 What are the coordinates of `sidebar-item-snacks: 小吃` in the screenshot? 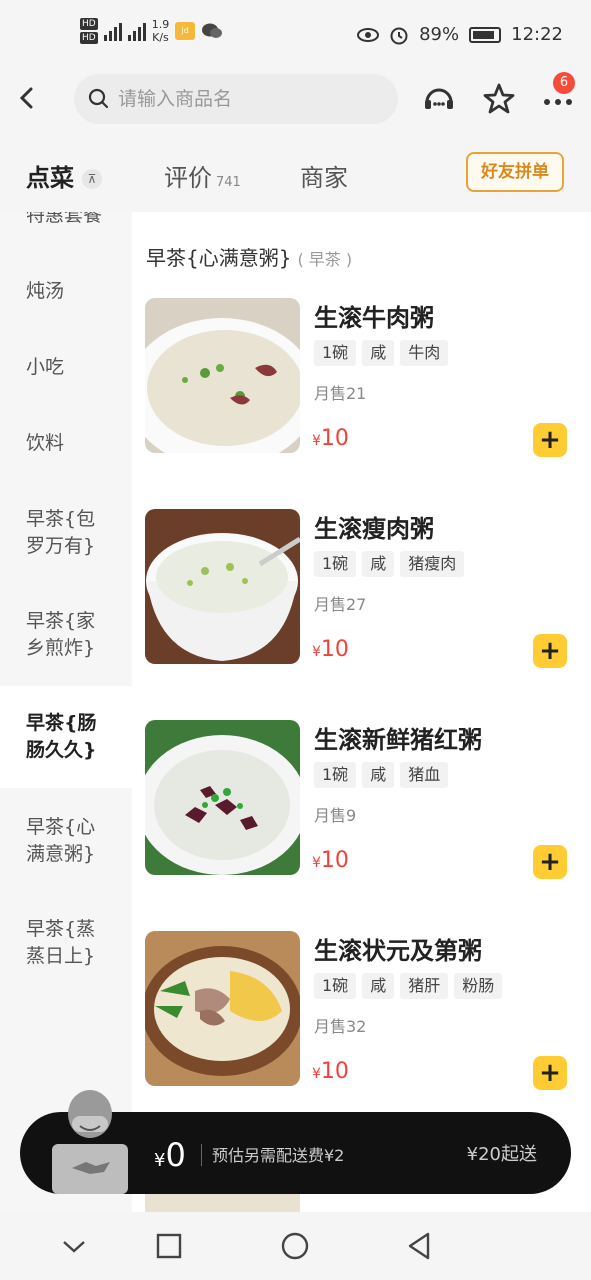 It's located at (66, 367).